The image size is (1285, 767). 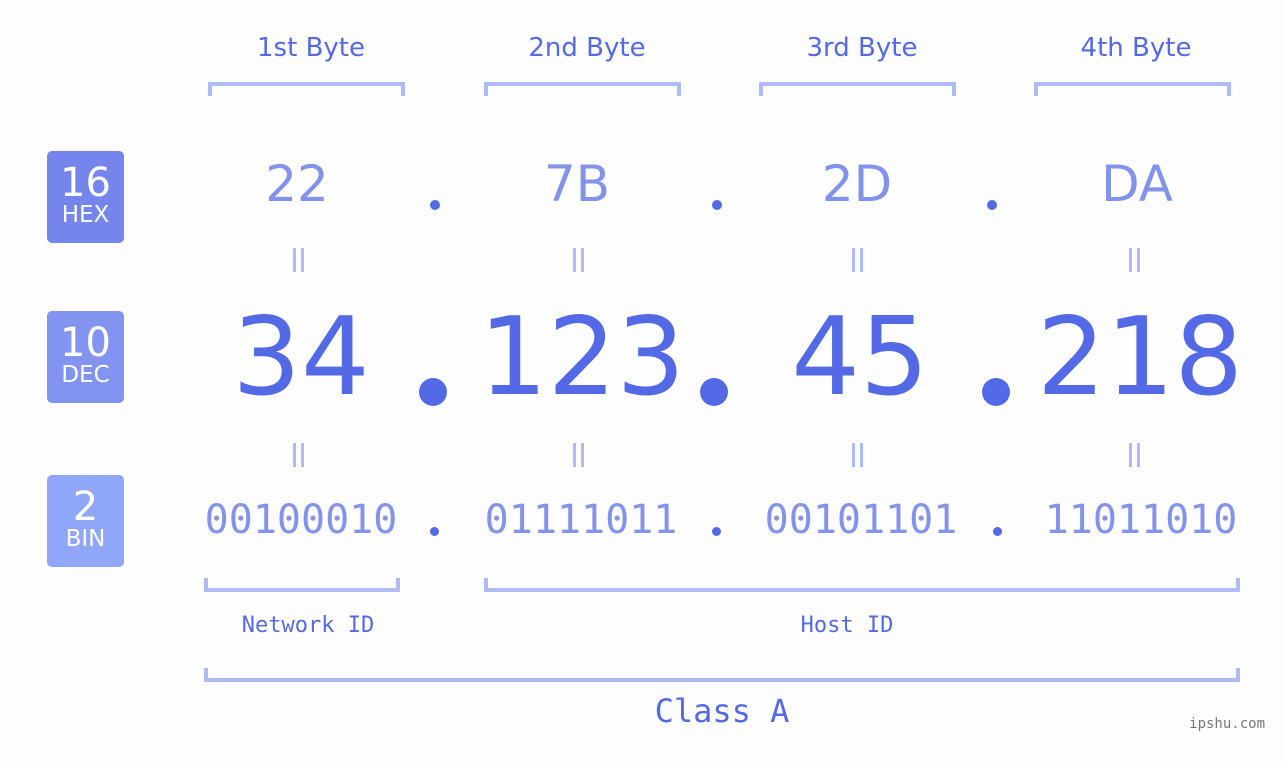 What do you see at coordinates (862, 48) in the screenshot?
I see `byte-header-3: 3rd Byte` at bounding box center [862, 48].